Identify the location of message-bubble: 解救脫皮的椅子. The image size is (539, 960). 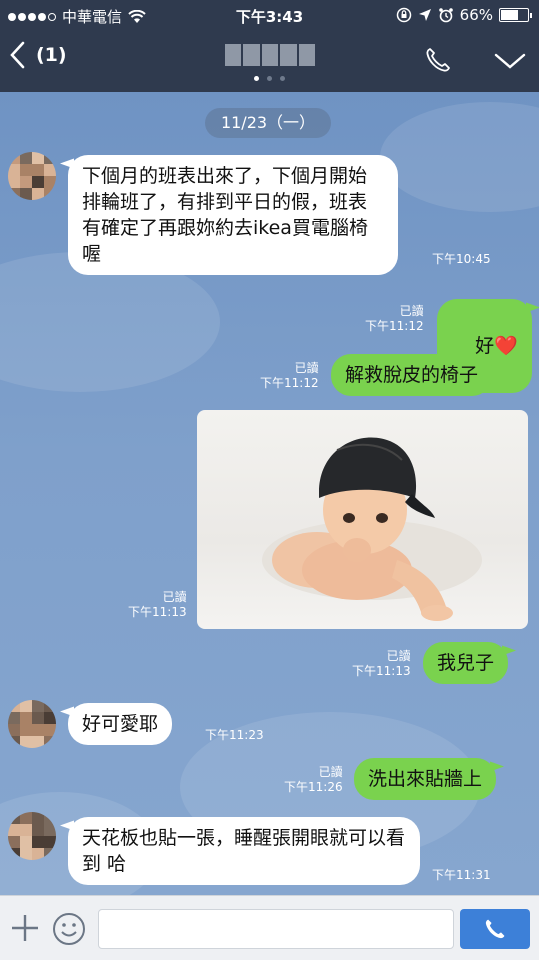
(412, 375).